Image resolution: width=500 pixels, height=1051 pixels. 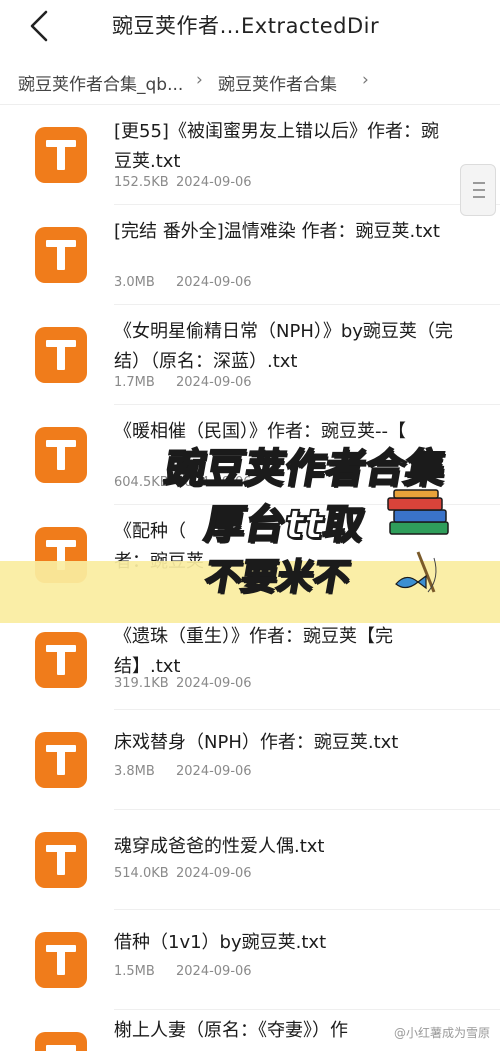 I want to click on file-meta: 3.0MB 2024-09-06, so click(x=183, y=282).